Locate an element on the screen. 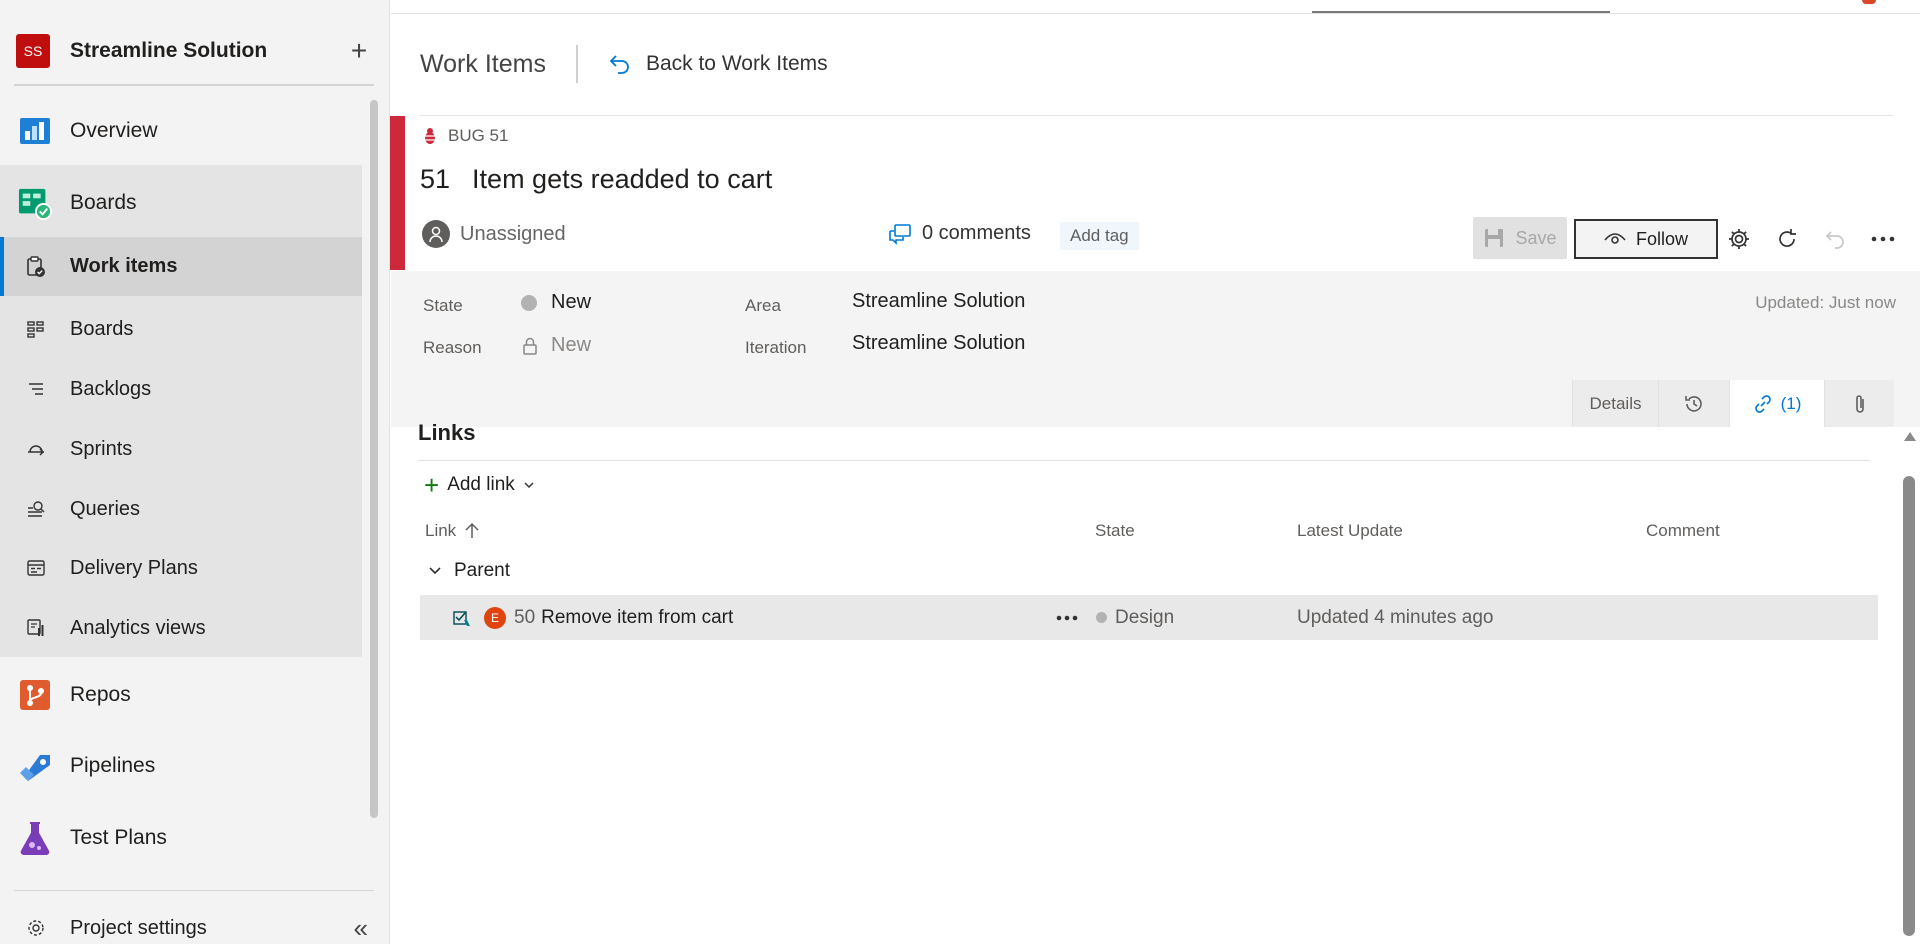 Image resolution: width=1920 pixels, height=944 pixels. save-button: Save is located at coordinates (1520, 238).